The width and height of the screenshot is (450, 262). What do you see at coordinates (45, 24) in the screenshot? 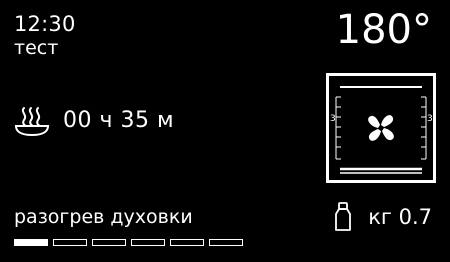
I see `clock: 12:30` at bounding box center [45, 24].